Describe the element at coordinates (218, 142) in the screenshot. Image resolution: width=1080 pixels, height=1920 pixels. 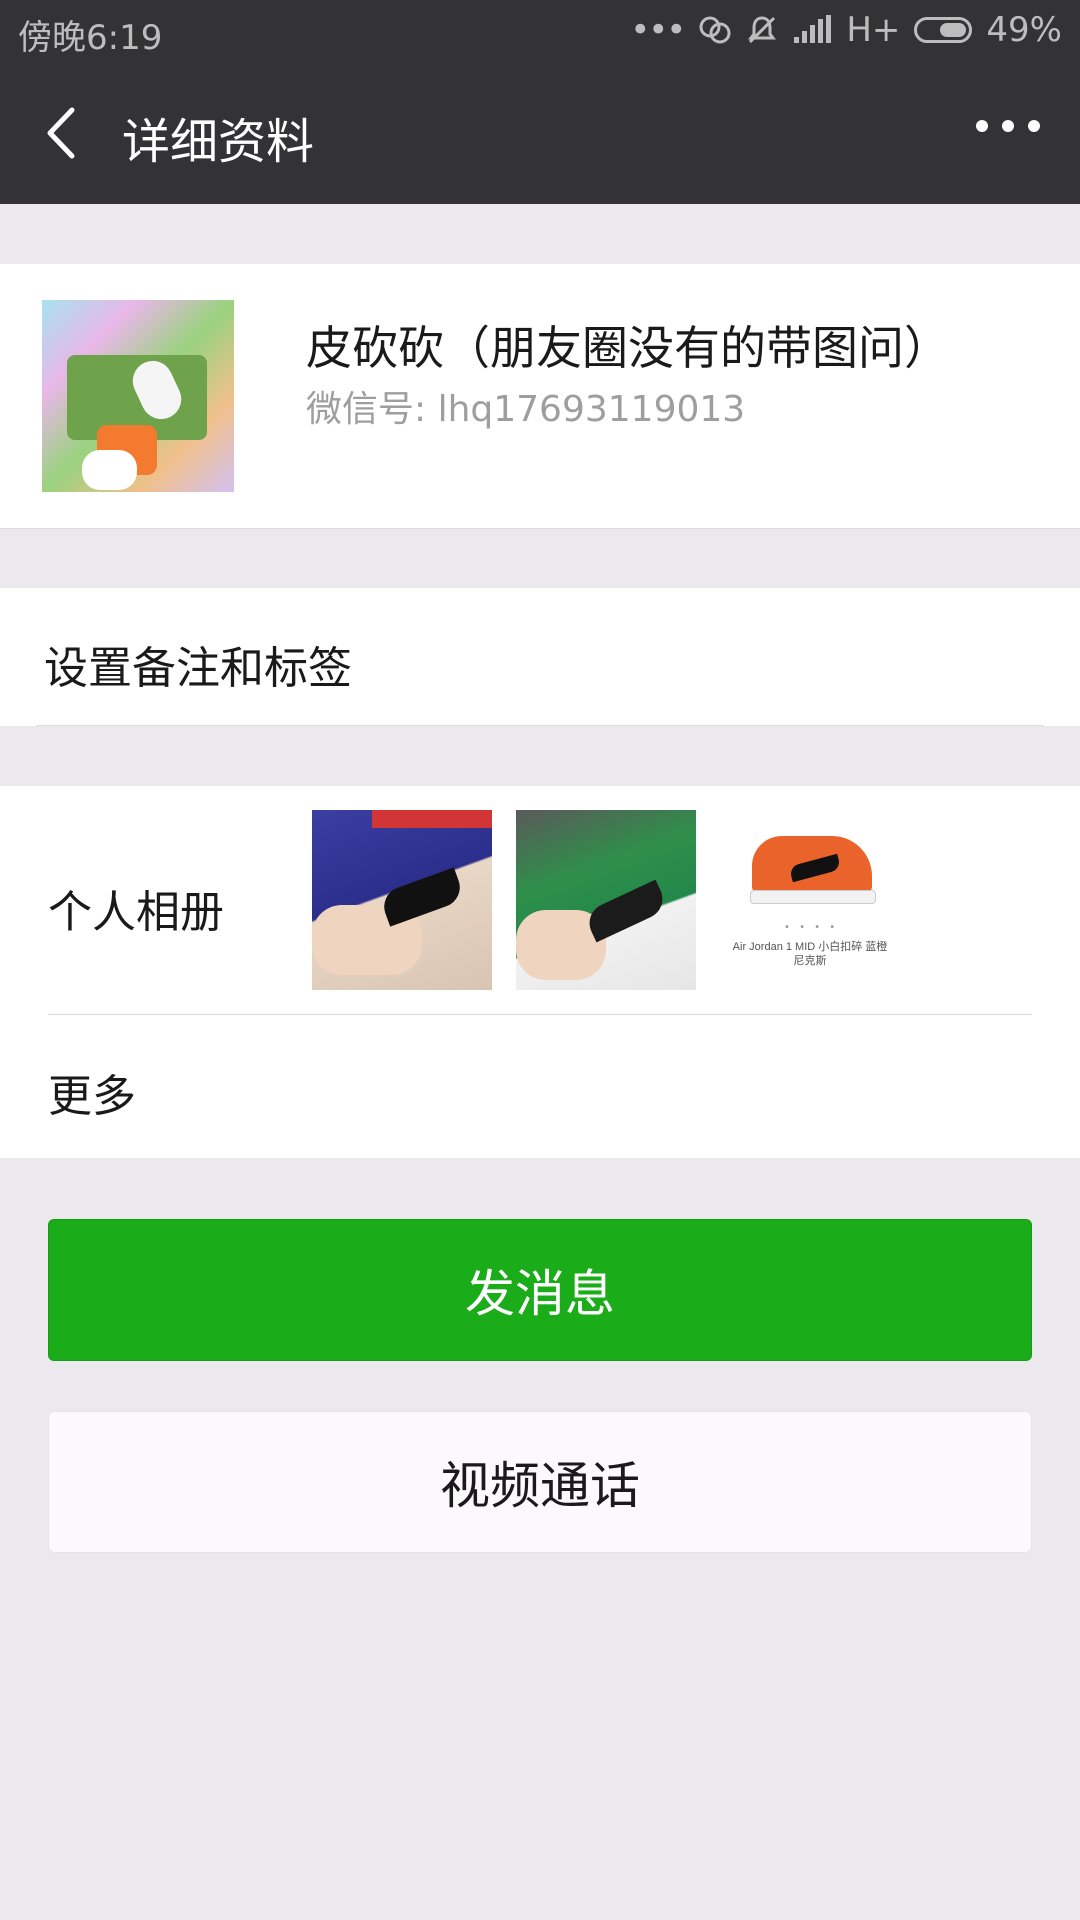
I see `page-title: 详细资料` at that location.